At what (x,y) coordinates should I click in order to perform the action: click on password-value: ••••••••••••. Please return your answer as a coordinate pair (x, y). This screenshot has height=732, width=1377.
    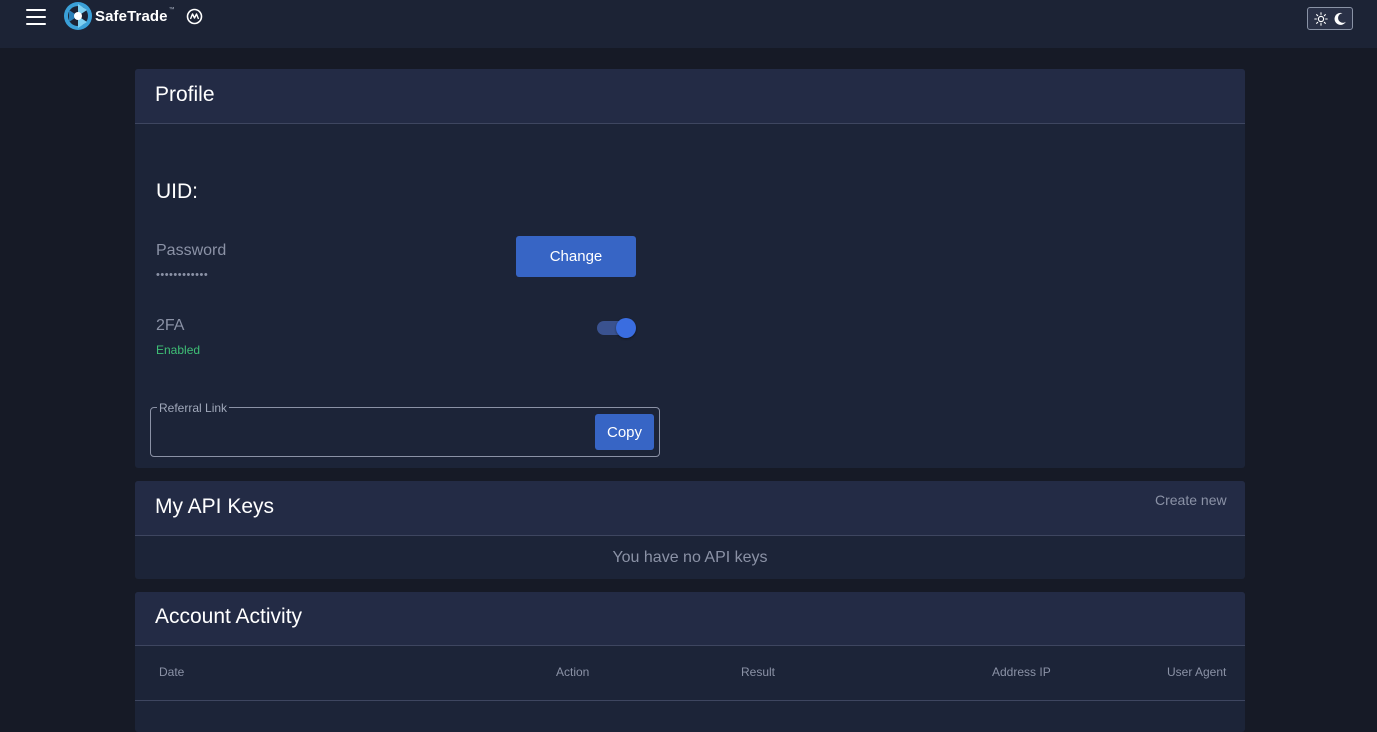
    Looking at the image, I should click on (182, 275).